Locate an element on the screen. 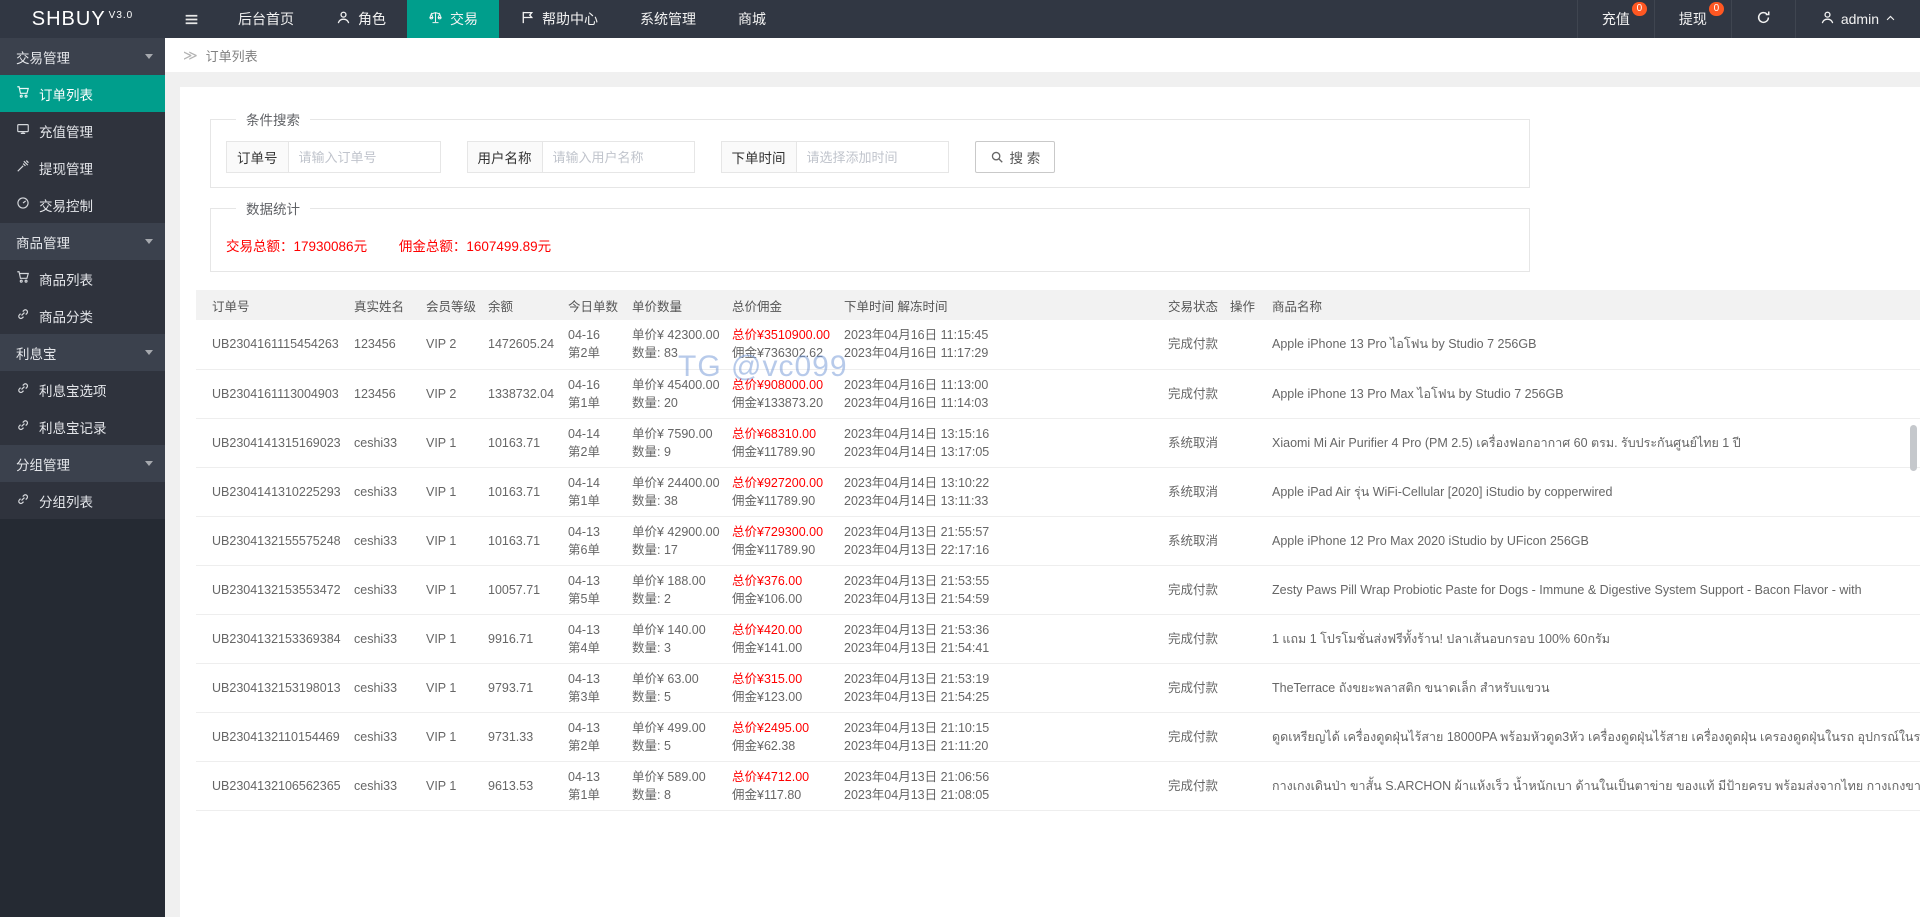 The image size is (1920, 917). sidebar-item-12: 分组列表 is located at coordinates (82, 500).